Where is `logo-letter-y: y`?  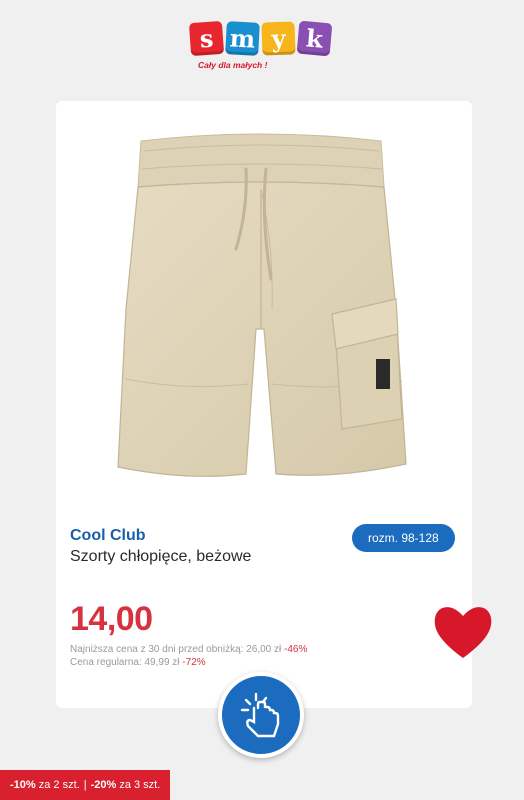 logo-letter-y: y is located at coordinates (278, 38).